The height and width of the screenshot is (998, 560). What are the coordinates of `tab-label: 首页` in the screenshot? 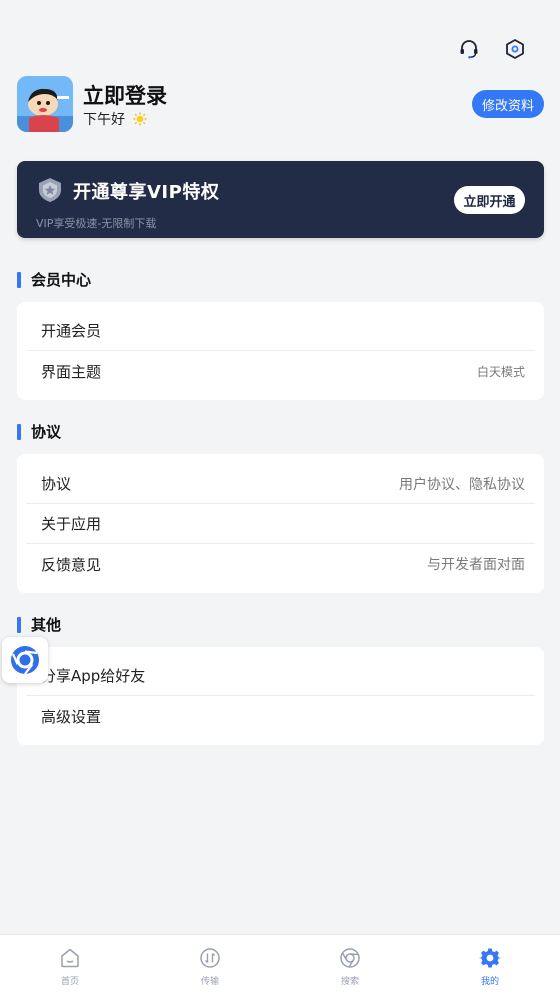 It's located at (69, 982).